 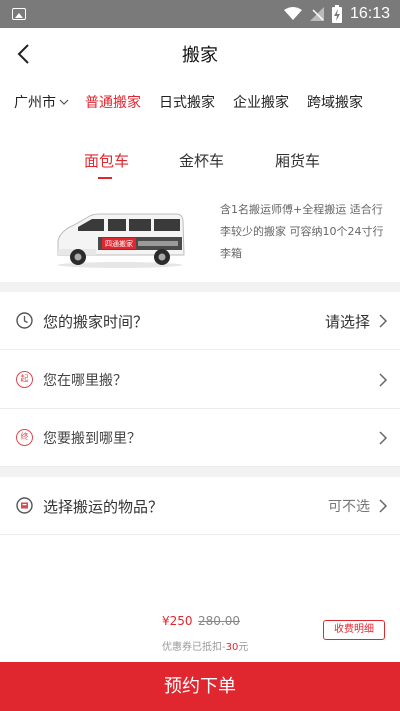 What do you see at coordinates (24, 379) in the screenshot?
I see `origin-icon: 起` at bounding box center [24, 379].